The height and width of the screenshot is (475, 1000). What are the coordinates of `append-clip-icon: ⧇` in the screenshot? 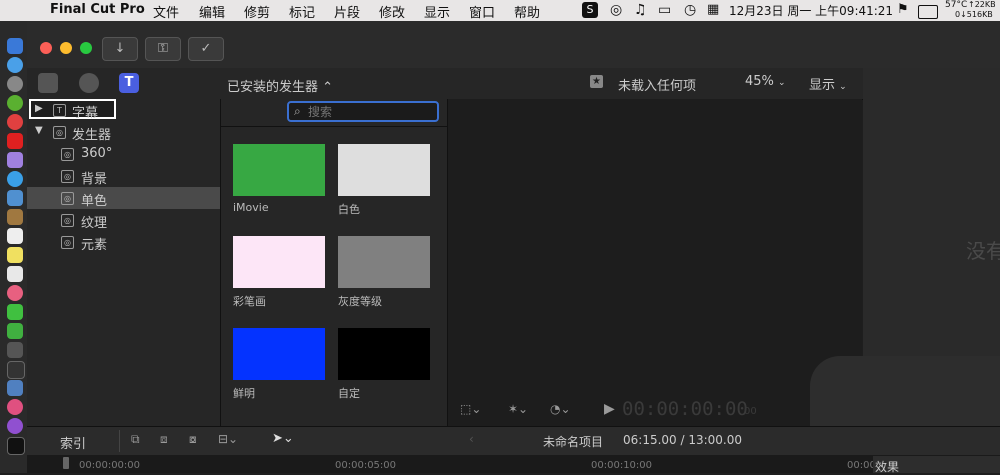 It's located at (193, 439).